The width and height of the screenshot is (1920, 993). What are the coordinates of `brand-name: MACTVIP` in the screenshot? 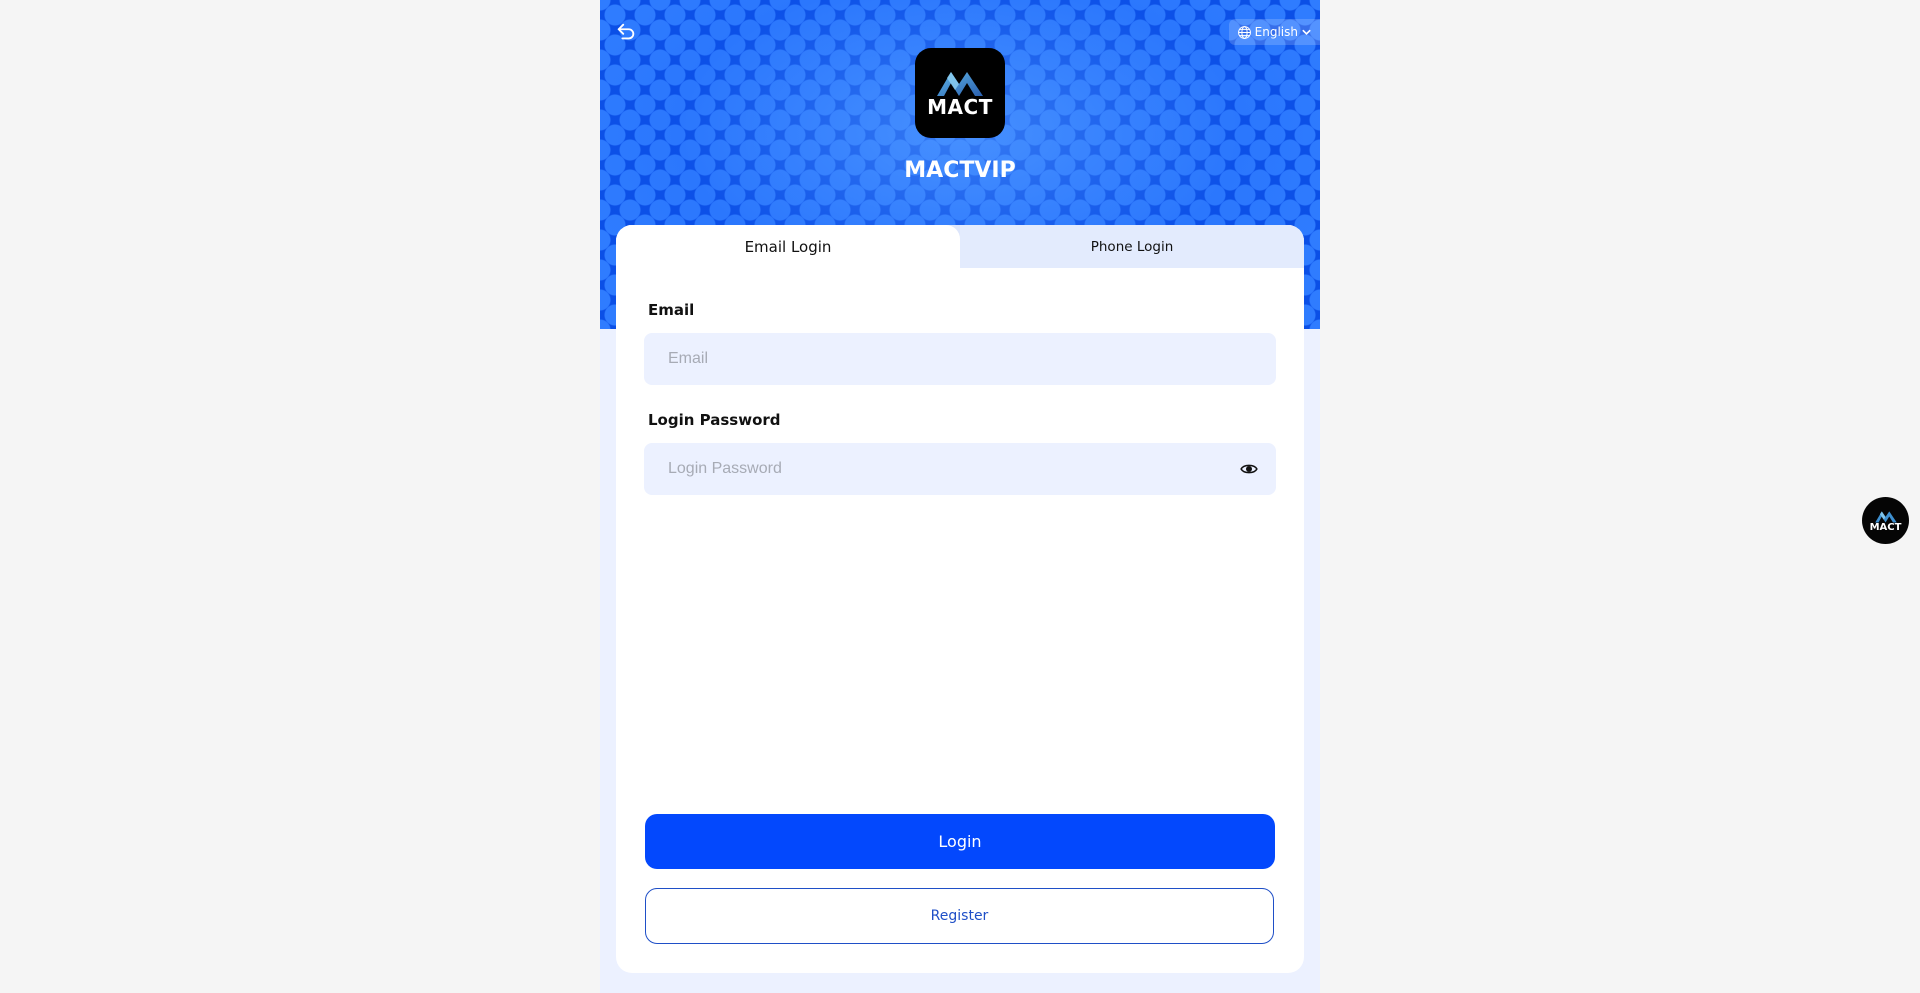 It's located at (960, 170).